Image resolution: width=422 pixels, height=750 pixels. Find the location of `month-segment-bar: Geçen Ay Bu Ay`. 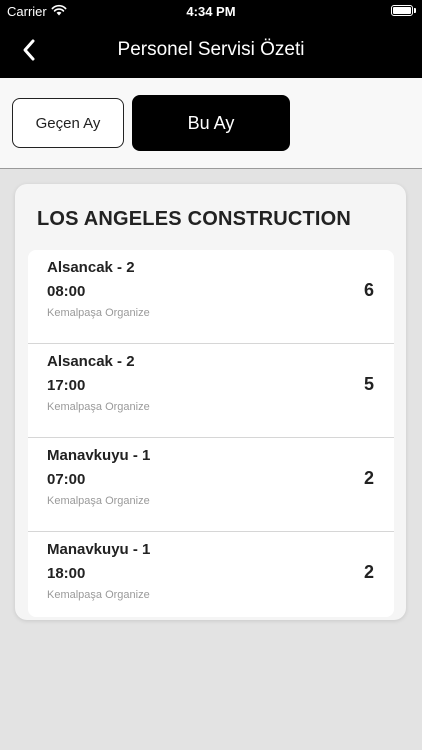

month-segment-bar: Geçen Ay Bu Ay is located at coordinates (211, 123).